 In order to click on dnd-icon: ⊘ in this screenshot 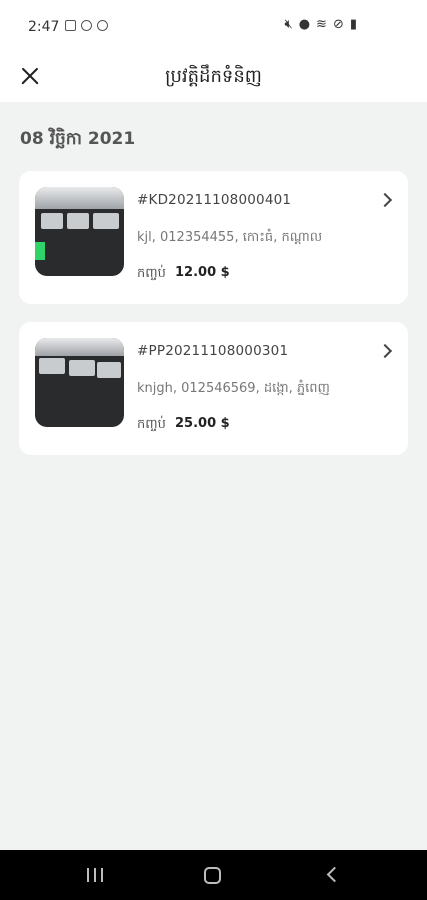, I will do `click(338, 24)`.